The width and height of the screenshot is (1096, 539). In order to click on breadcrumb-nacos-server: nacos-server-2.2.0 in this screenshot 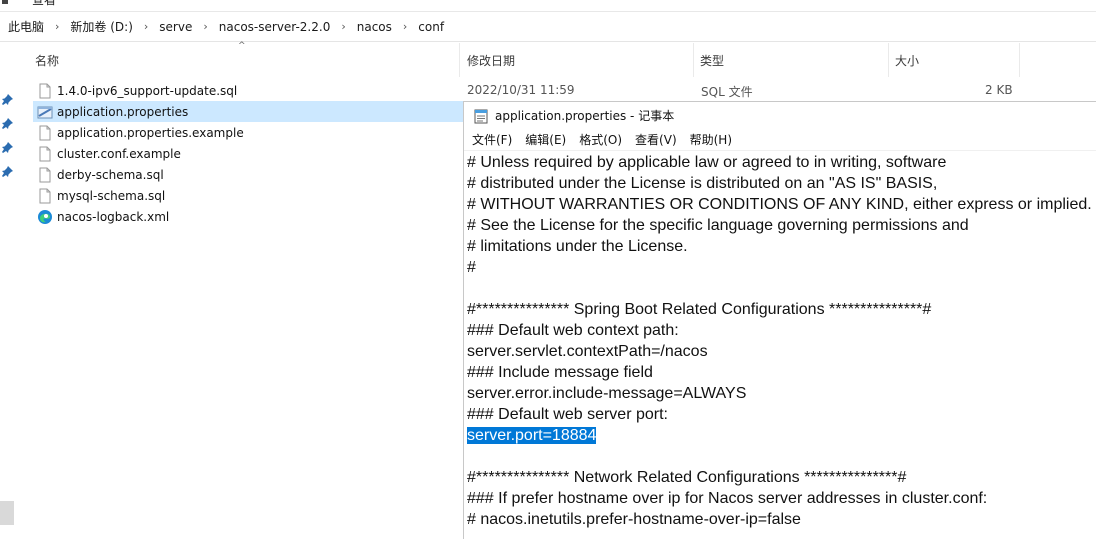, I will do `click(275, 27)`.